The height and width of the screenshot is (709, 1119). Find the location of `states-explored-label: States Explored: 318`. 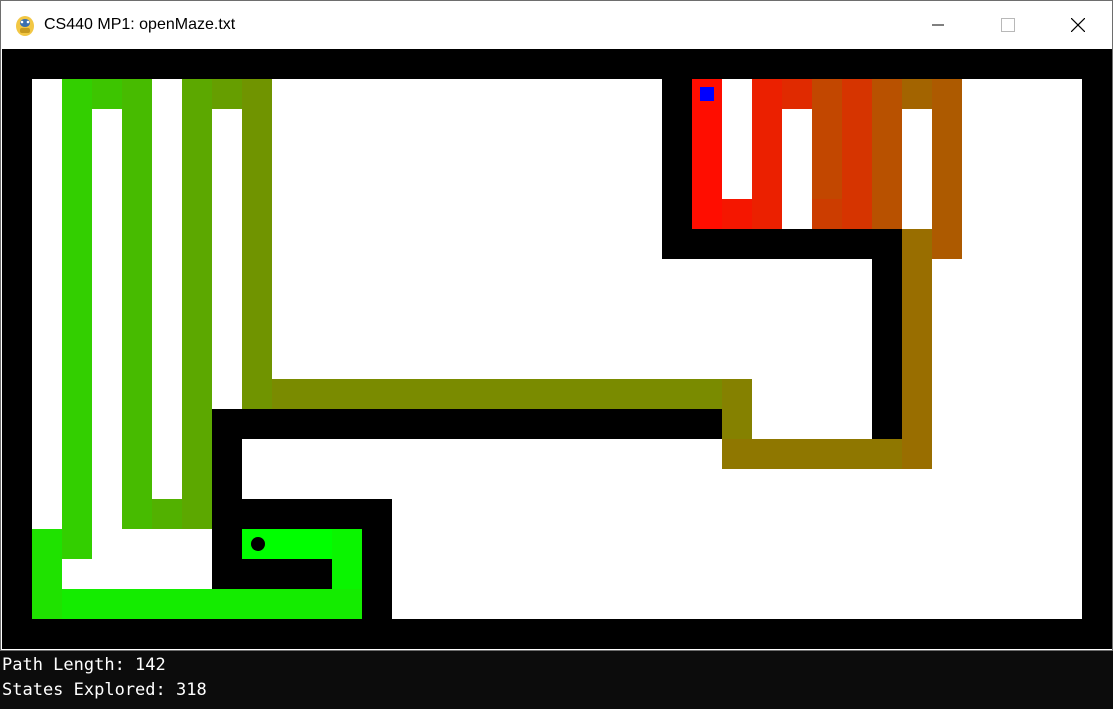

states-explored-label: States Explored: 318 is located at coordinates (104, 690).